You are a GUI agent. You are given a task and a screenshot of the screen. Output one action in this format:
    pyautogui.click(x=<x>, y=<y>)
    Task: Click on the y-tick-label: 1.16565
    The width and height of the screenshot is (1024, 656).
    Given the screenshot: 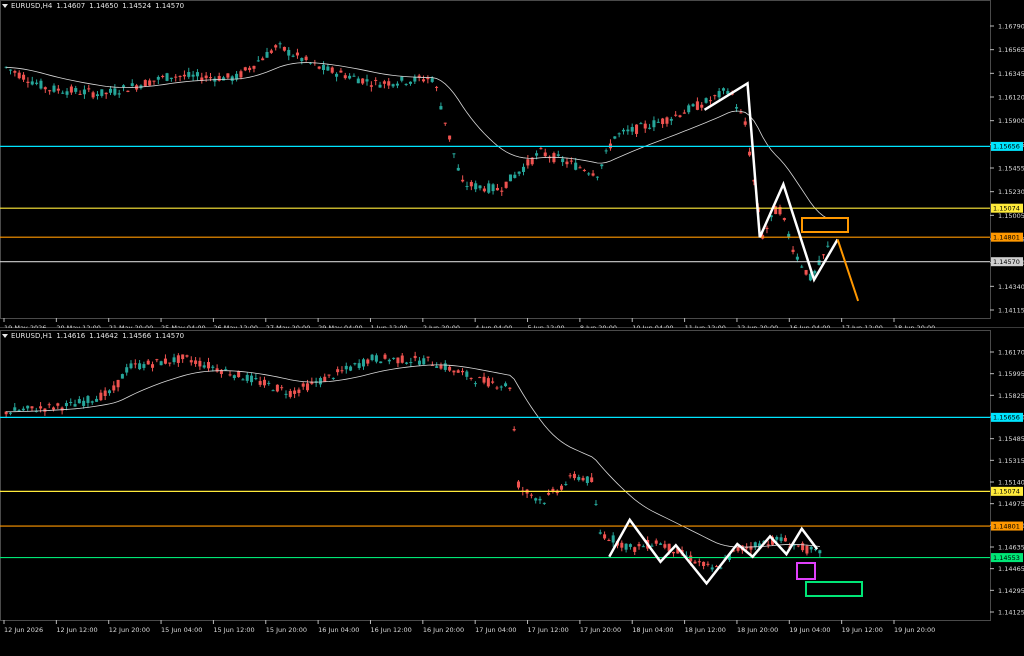 What is the action you would take?
    pyautogui.click(x=1011, y=50)
    